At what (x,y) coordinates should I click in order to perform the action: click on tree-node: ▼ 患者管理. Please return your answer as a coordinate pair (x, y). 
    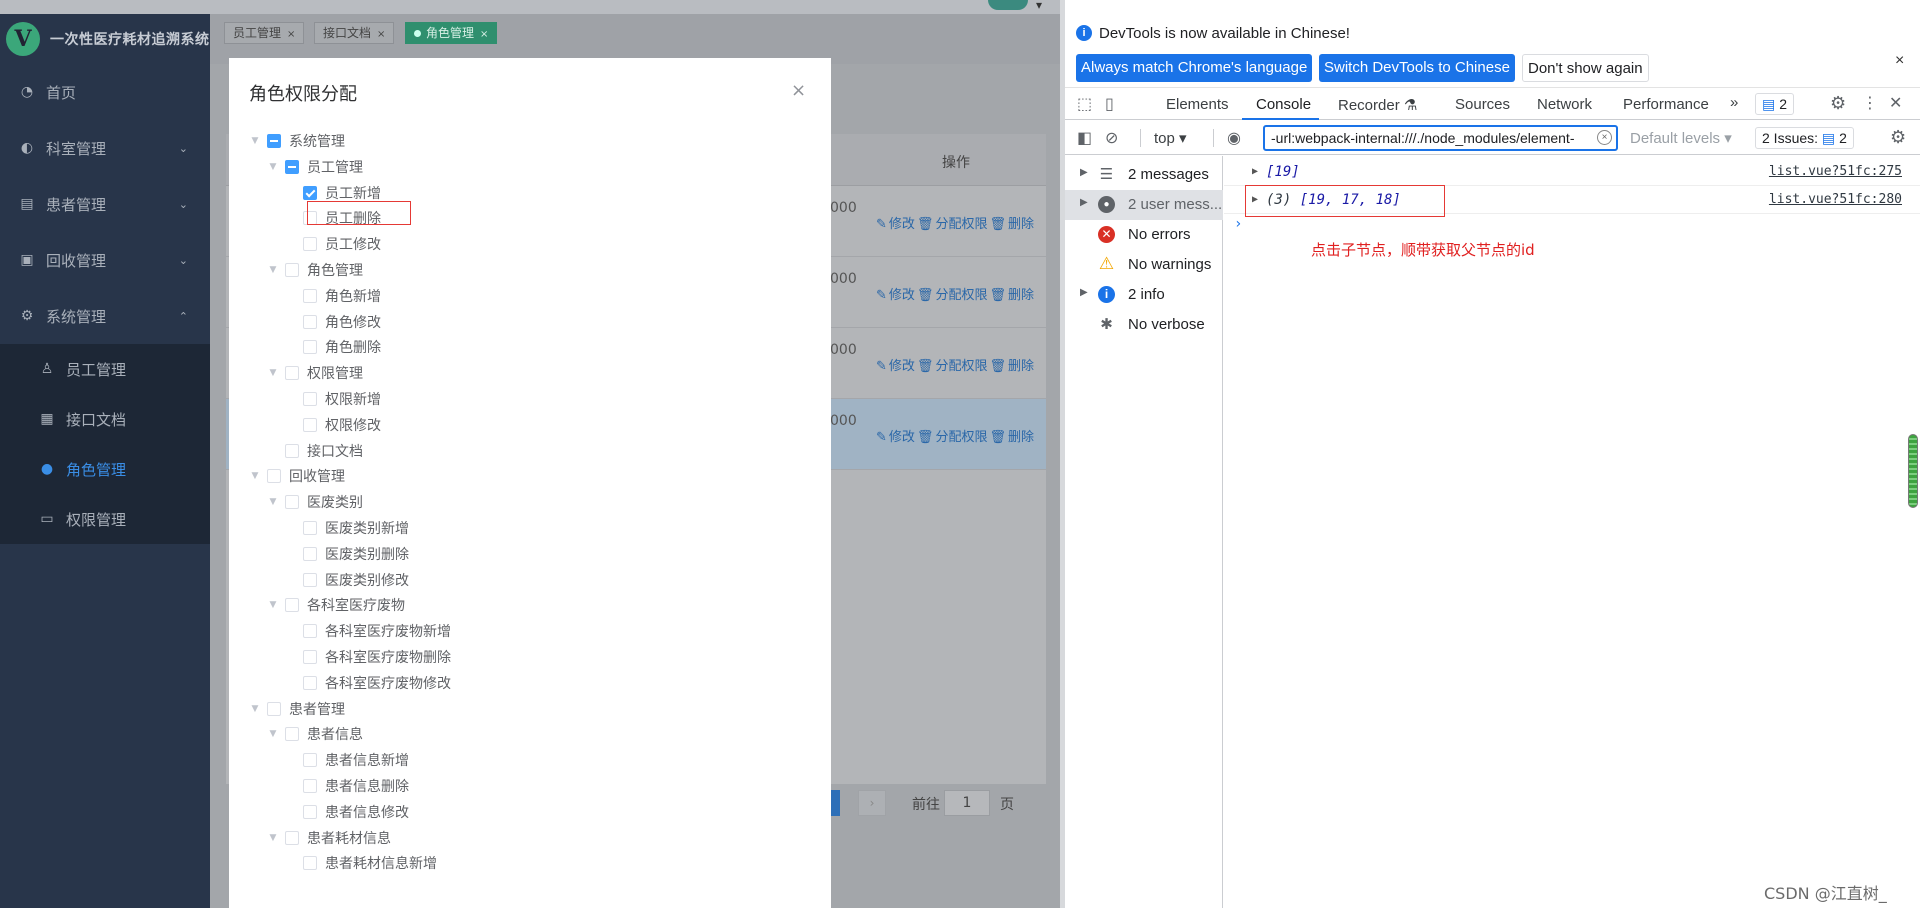
    Looking at the image, I should click on (297, 709).